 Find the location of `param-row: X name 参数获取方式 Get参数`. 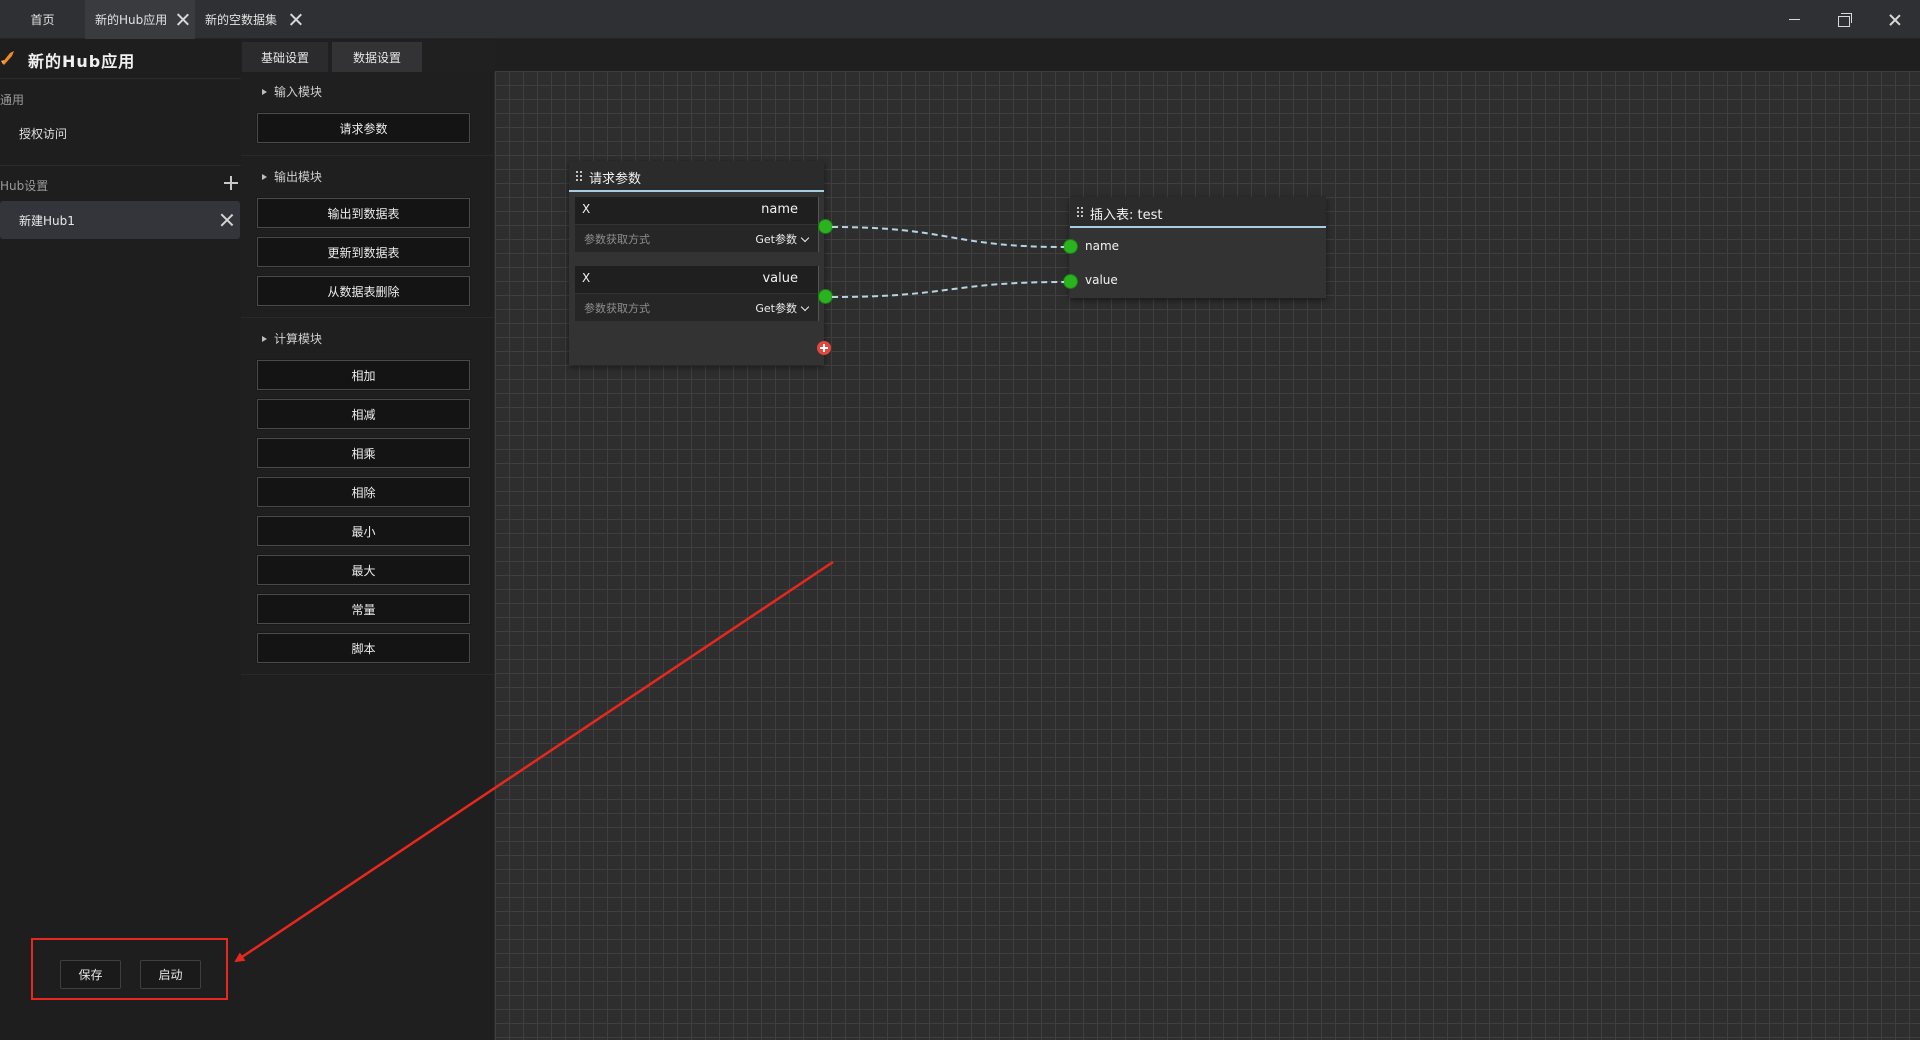

param-row: X name 参数获取方式 Get参数 is located at coordinates (697, 224).